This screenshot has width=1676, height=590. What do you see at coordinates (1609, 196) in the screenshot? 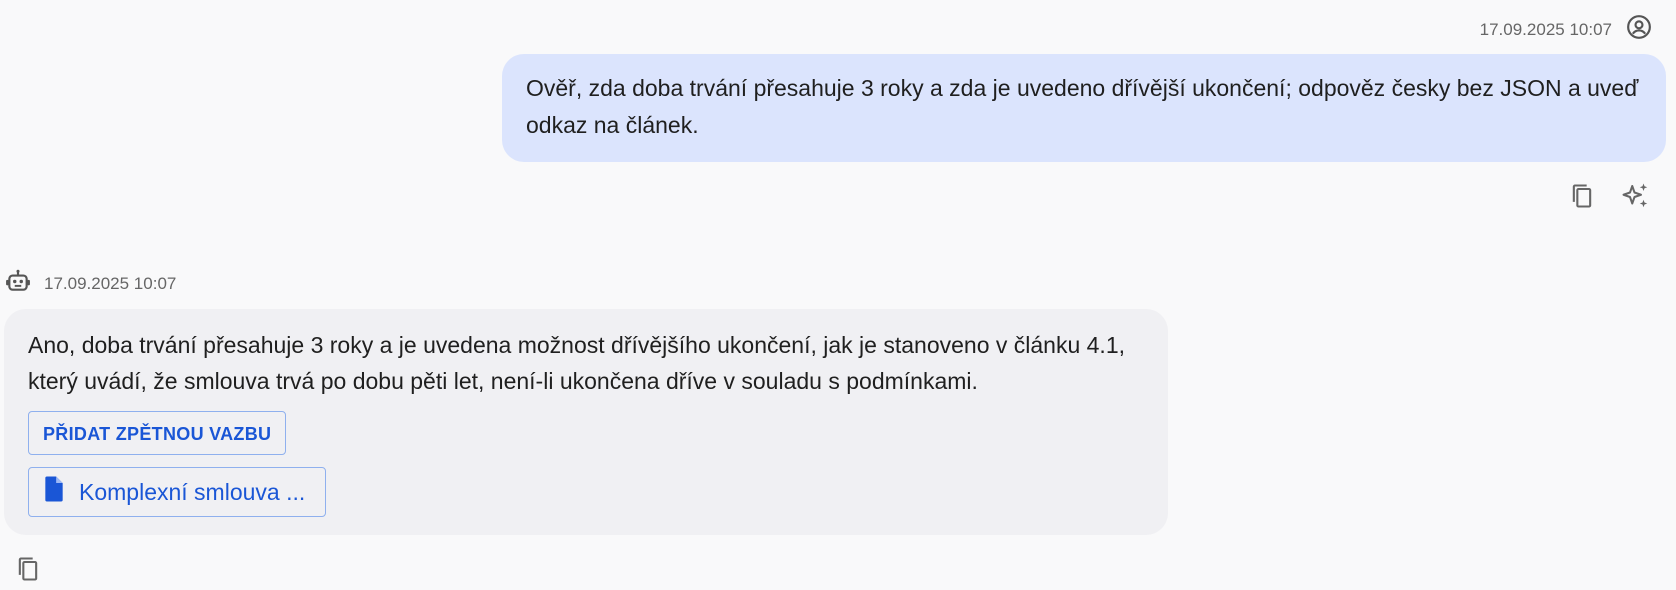
I see `user-message-actions` at bounding box center [1609, 196].